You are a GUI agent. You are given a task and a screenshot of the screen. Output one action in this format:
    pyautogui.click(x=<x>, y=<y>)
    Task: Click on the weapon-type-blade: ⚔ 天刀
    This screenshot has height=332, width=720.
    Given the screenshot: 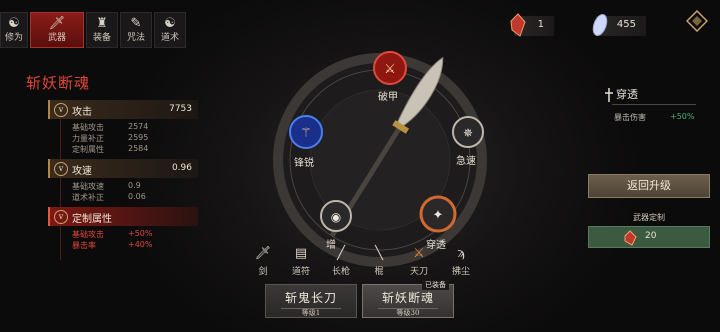 What is the action you would take?
    pyautogui.click(x=419, y=260)
    